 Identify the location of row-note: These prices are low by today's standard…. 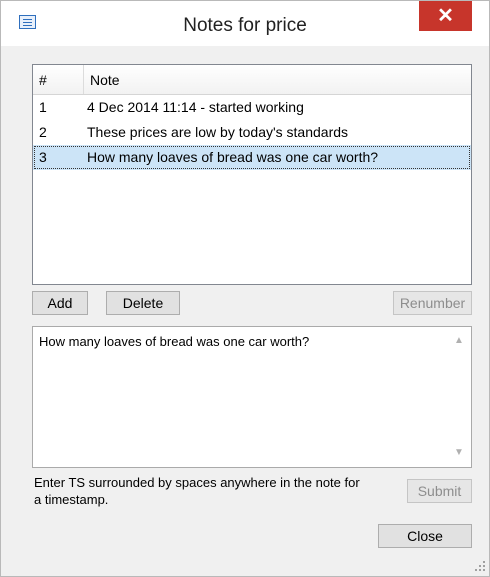
(218, 132).